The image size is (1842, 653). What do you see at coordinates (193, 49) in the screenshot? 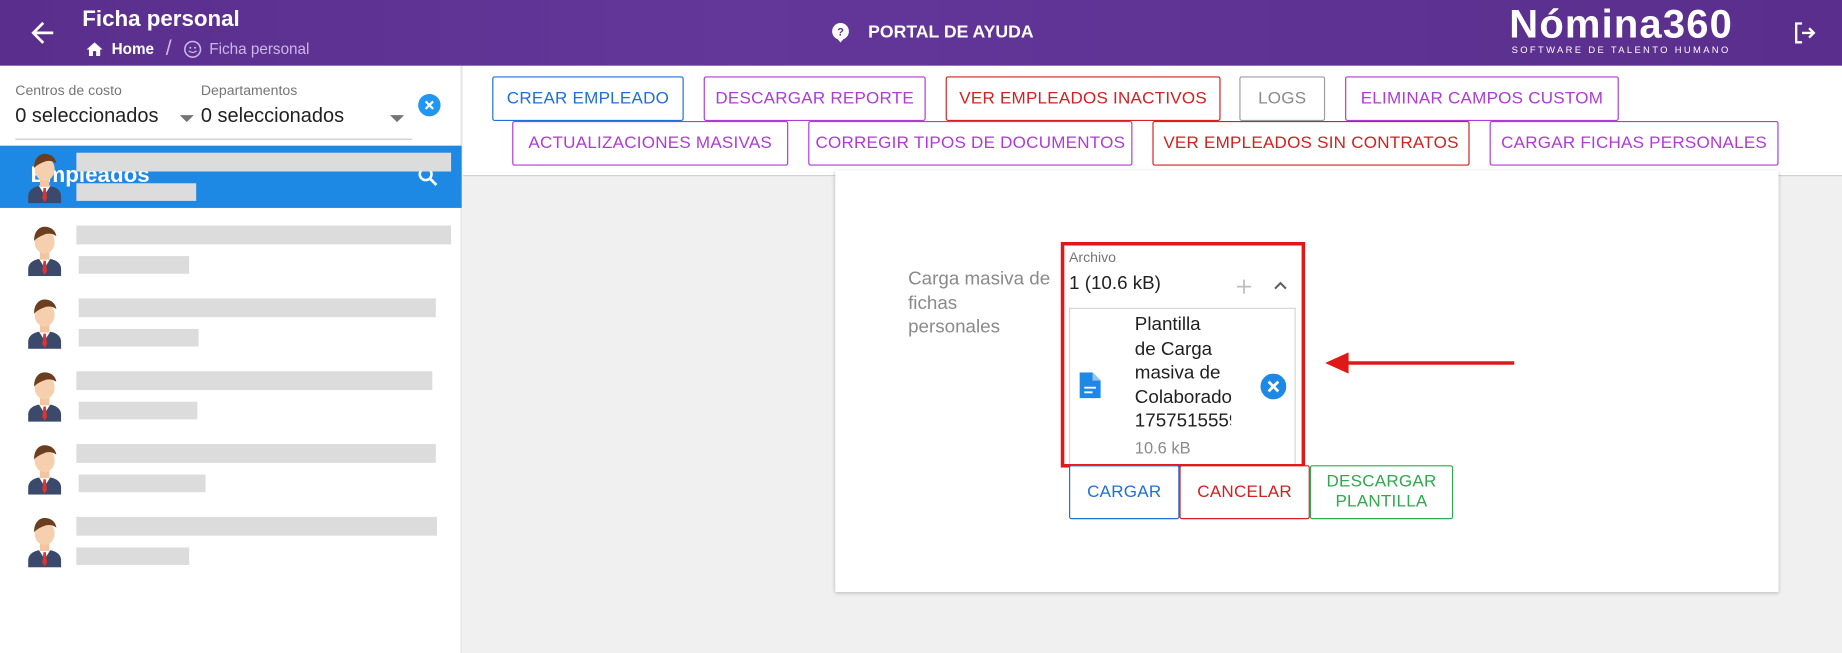
I see `face-icon` at bounding box center [193, 49].